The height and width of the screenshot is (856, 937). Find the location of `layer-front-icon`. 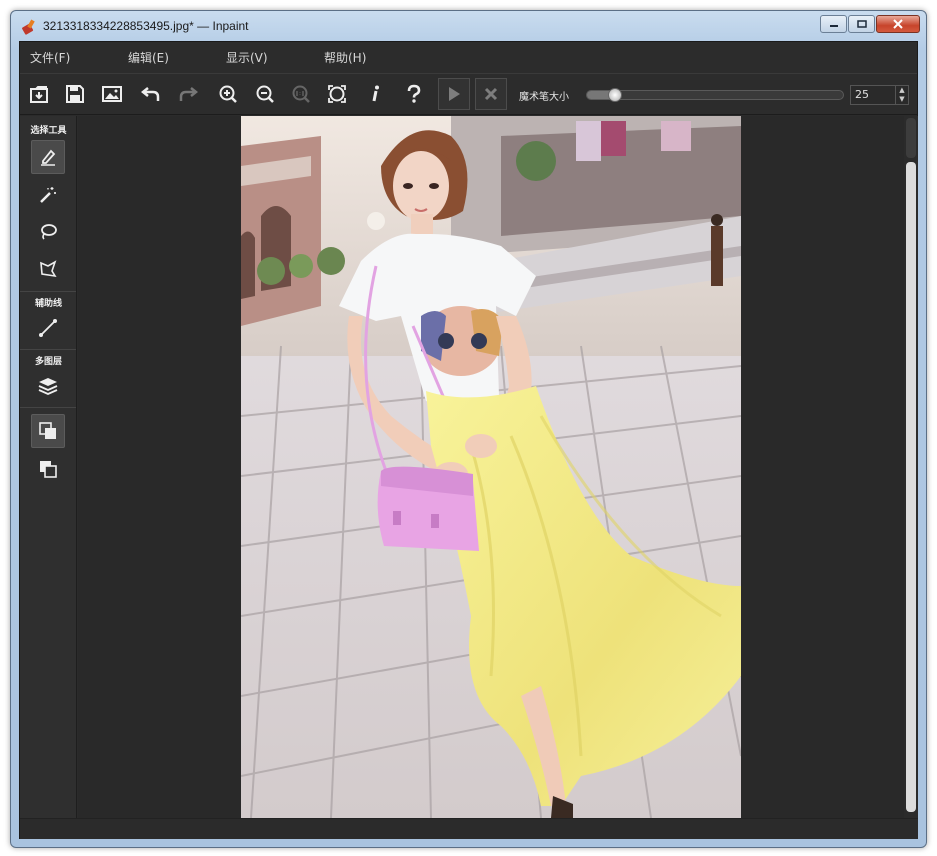

layer-front-icon is located at coordinates (47, 430).